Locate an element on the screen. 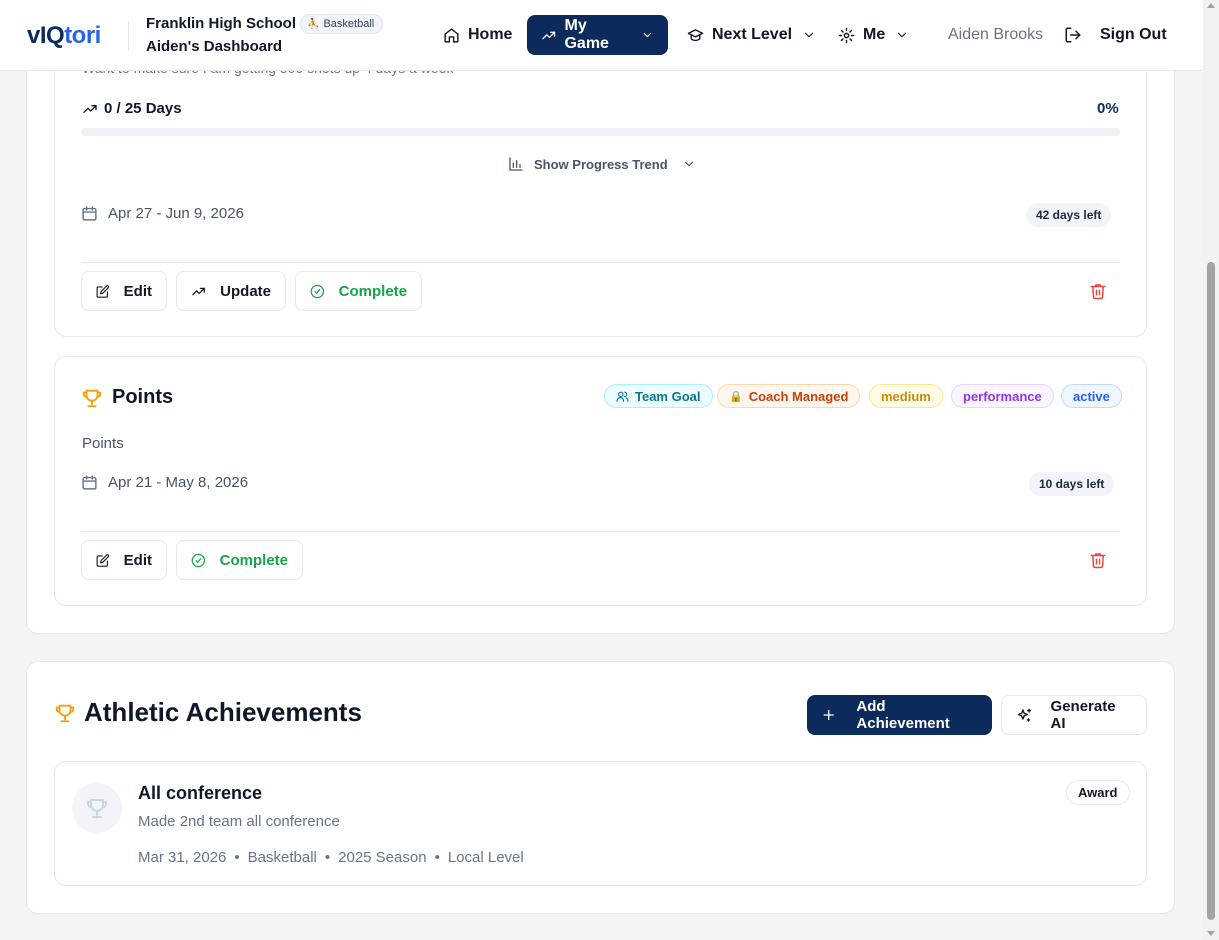  achievement-sport: Basketball is located at coordinates (282, 857).